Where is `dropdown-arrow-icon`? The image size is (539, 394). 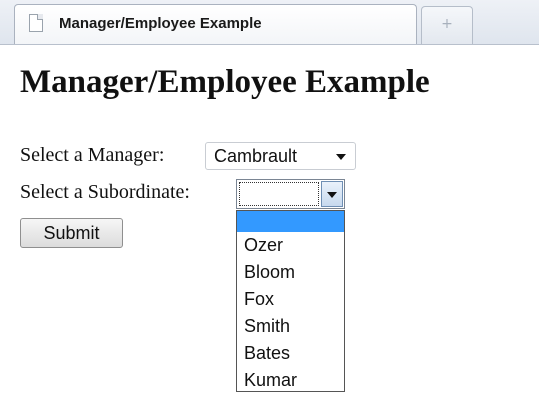
dropdown-arrow-icon is located at coordinates (332, 194).